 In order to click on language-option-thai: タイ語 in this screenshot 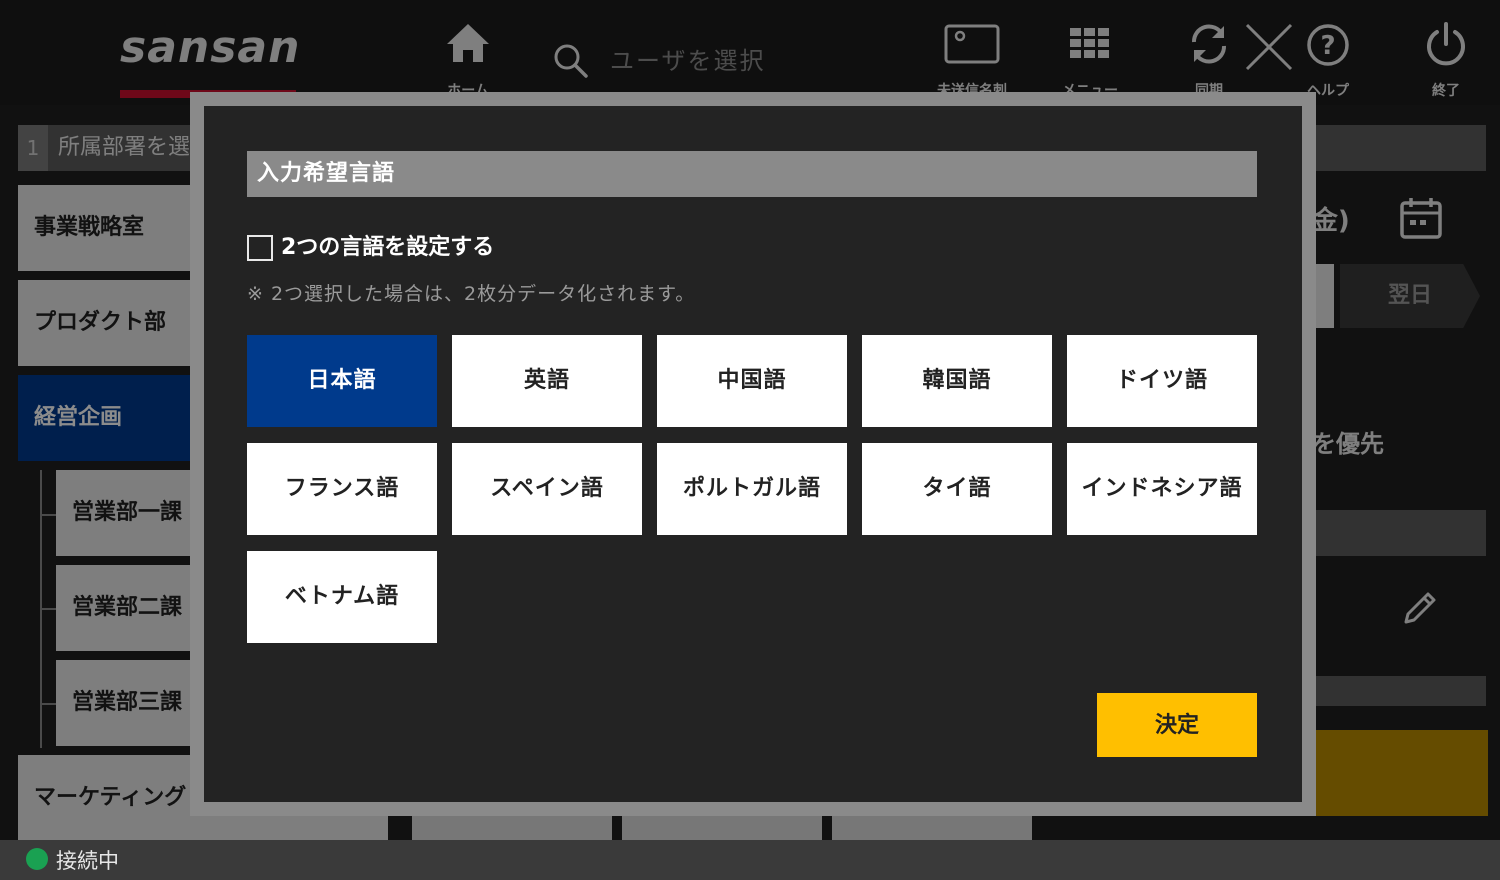, I will do `click(957, 489)`.